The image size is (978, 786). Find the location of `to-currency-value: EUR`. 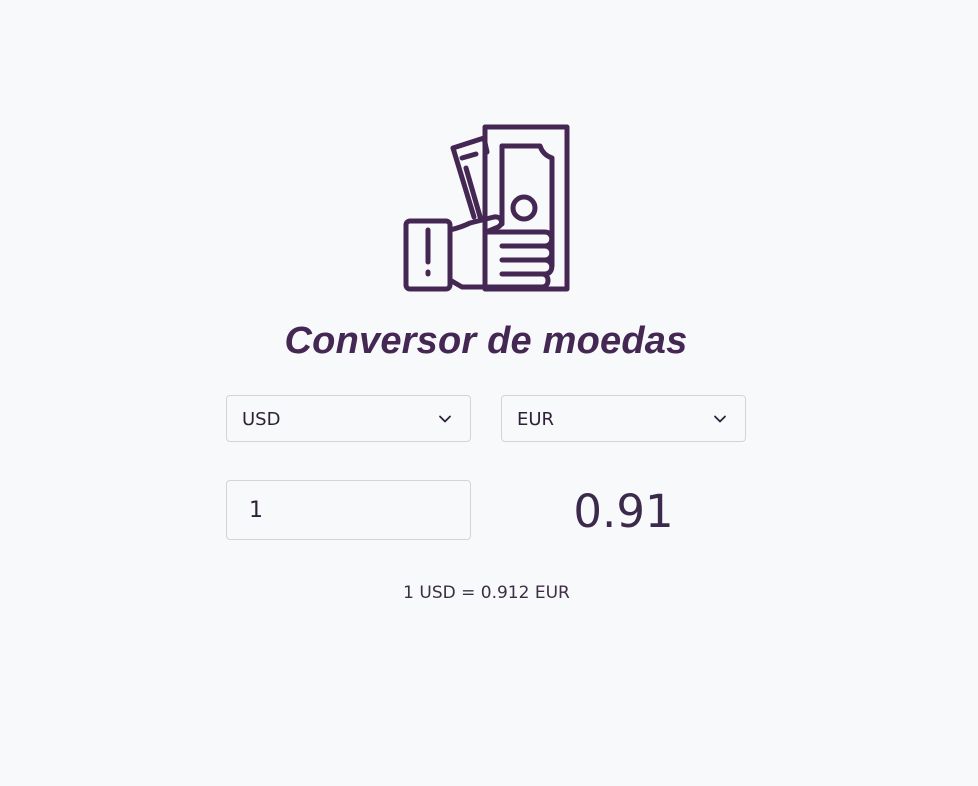

to-currency-value: EUR is located at coordinates (536, 419).